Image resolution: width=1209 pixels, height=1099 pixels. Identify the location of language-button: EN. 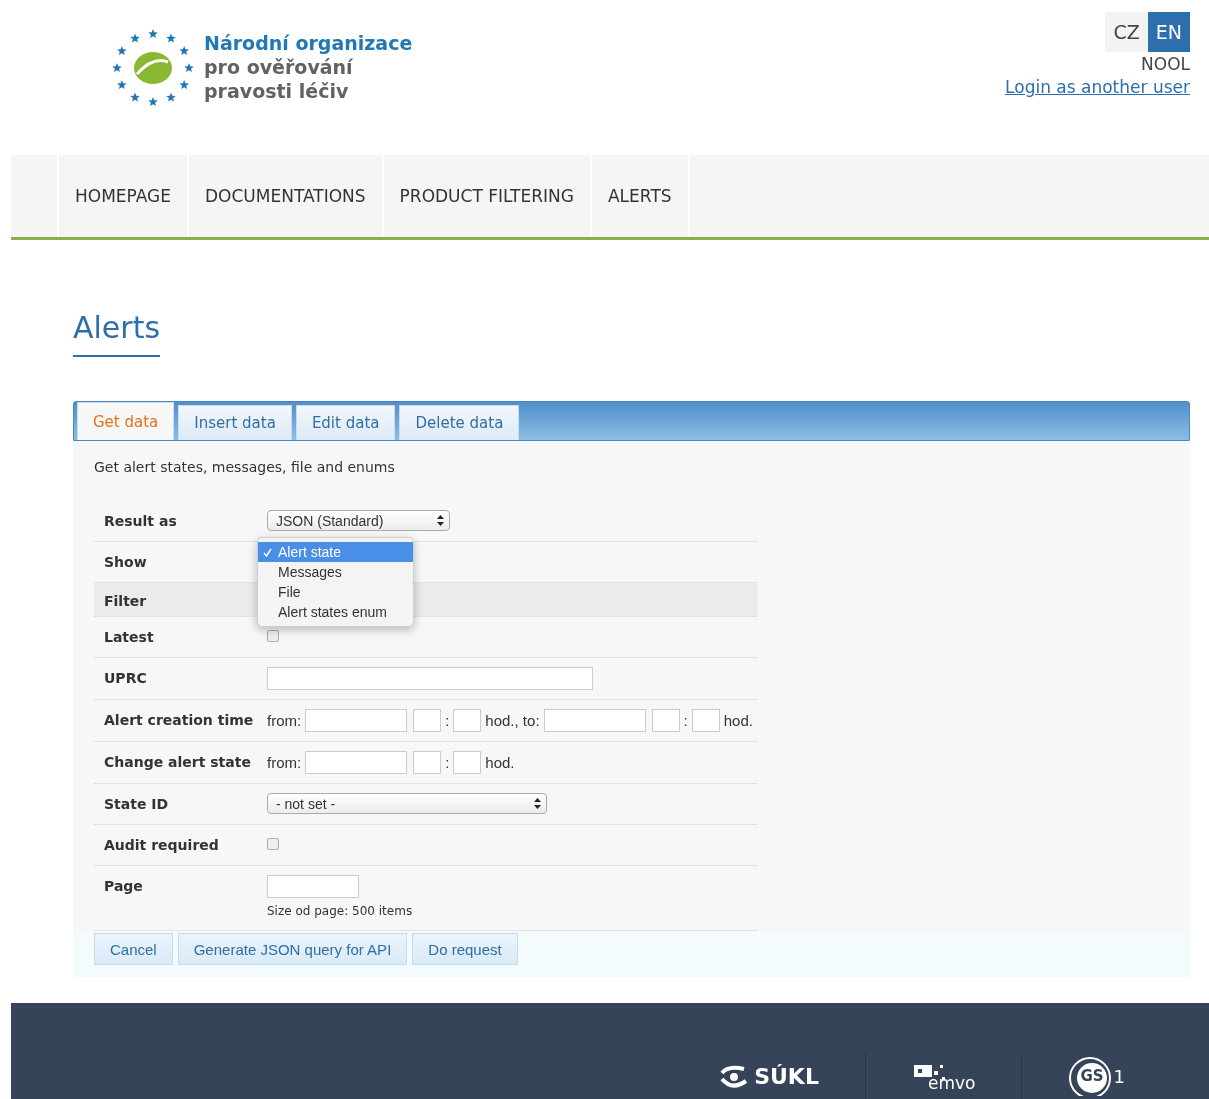
(1168, 32).